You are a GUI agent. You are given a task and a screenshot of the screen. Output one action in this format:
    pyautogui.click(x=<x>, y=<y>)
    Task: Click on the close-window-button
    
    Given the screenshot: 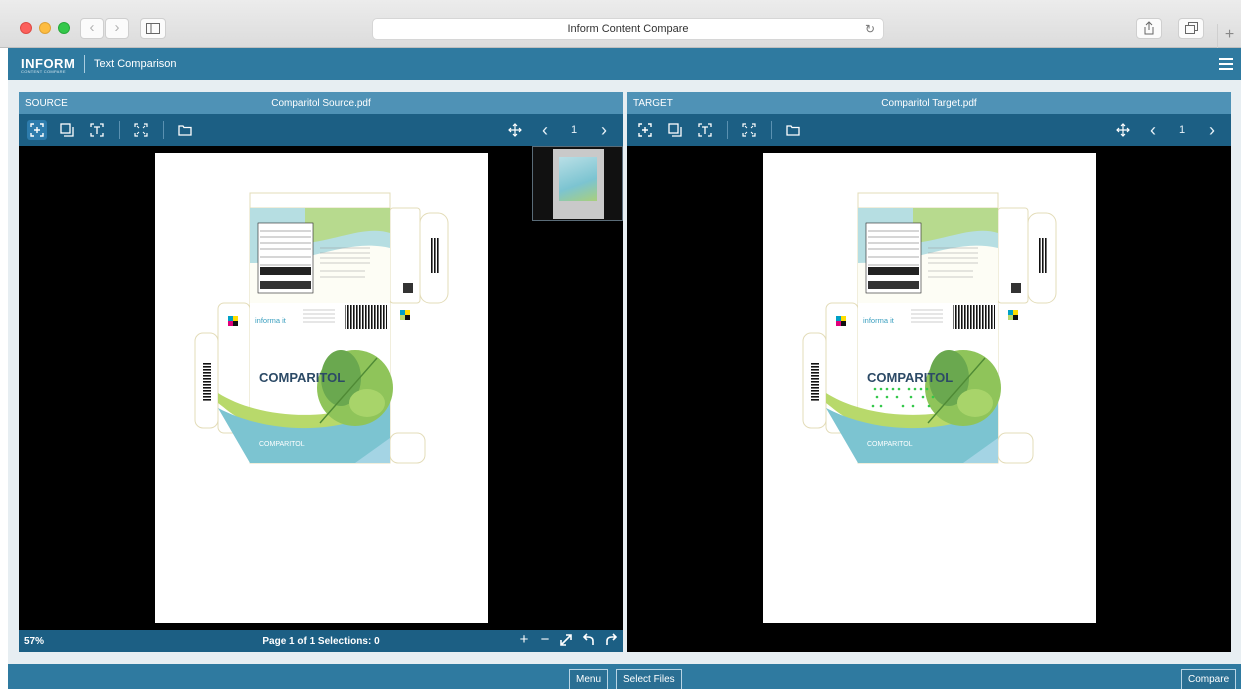 What is the action you would take?
    pyautogui.click(x=26, y=28)
    